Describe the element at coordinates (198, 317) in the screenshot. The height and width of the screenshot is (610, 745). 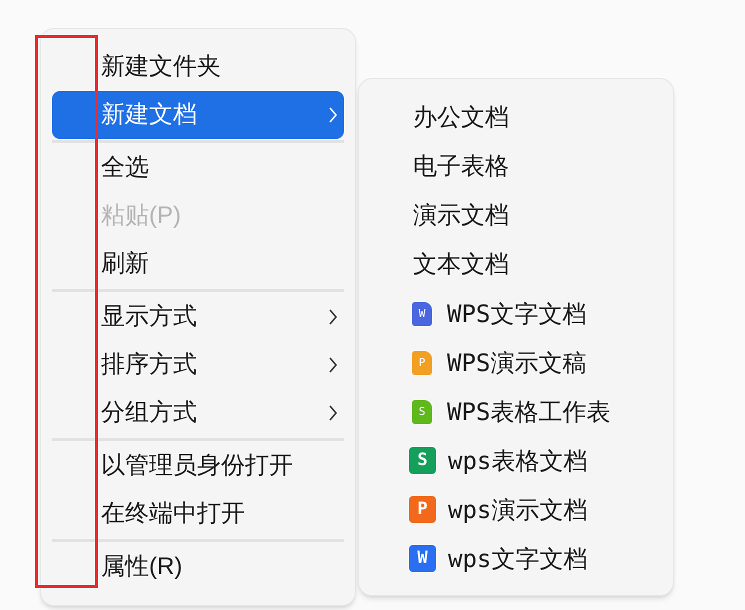
I see `menu-item: 显示方式` at that location.